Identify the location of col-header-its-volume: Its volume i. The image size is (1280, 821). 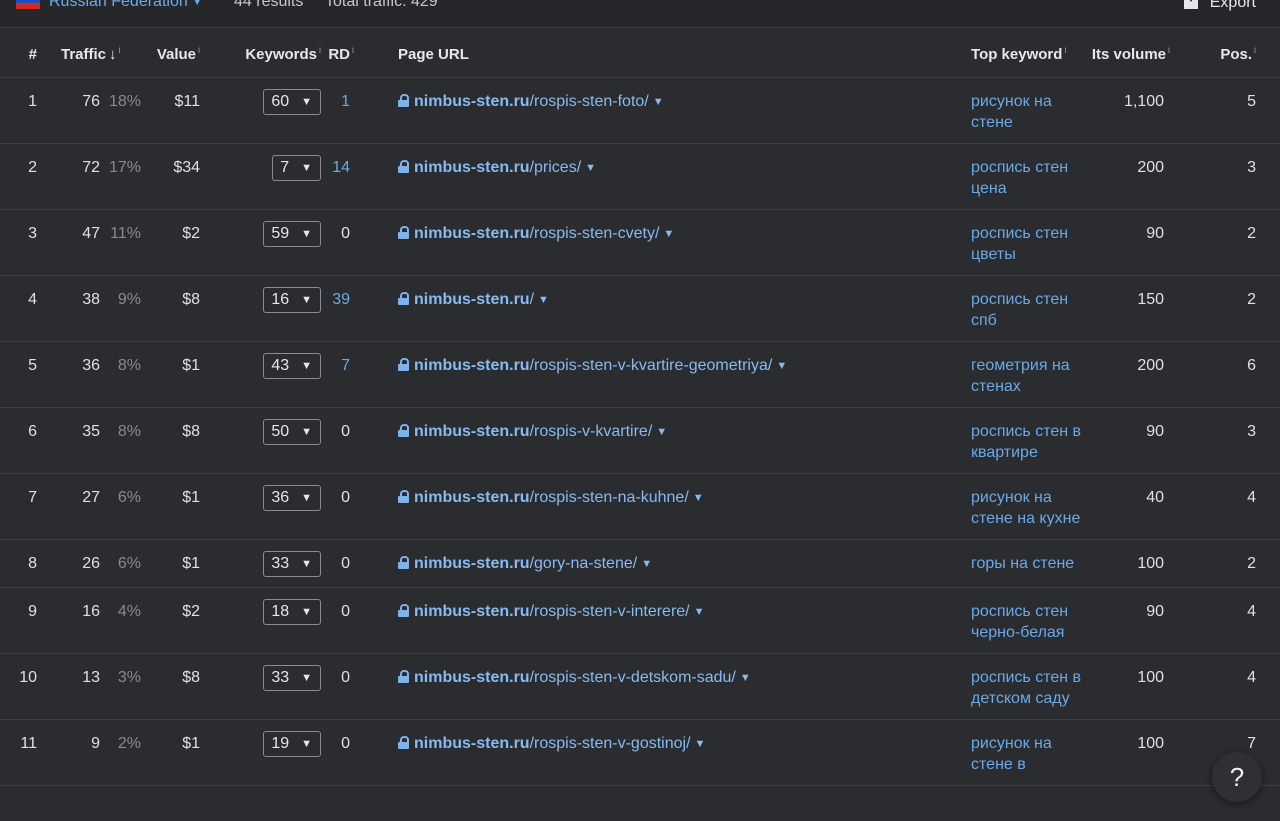
(1142, 55).